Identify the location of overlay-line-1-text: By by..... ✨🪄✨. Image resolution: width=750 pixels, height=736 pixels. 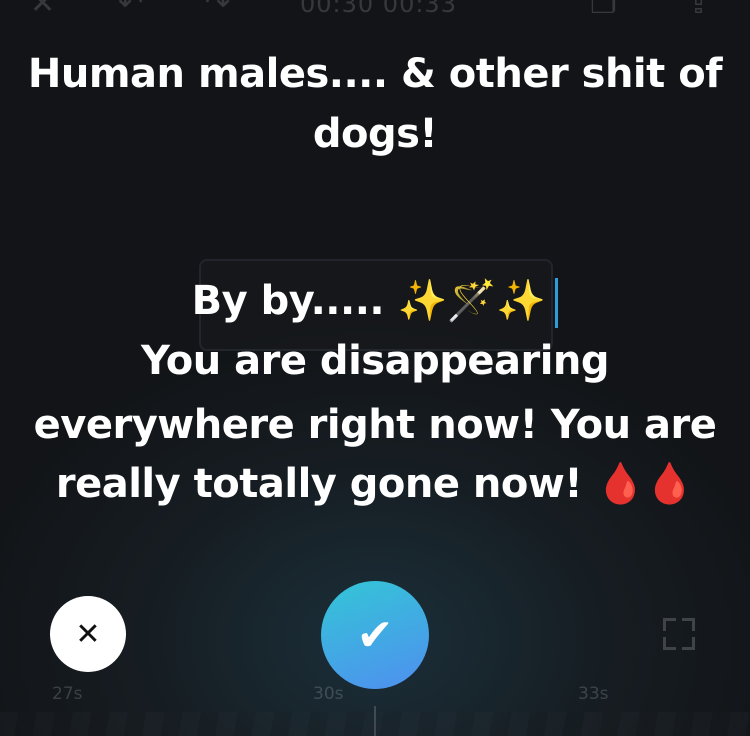
(368, 301).